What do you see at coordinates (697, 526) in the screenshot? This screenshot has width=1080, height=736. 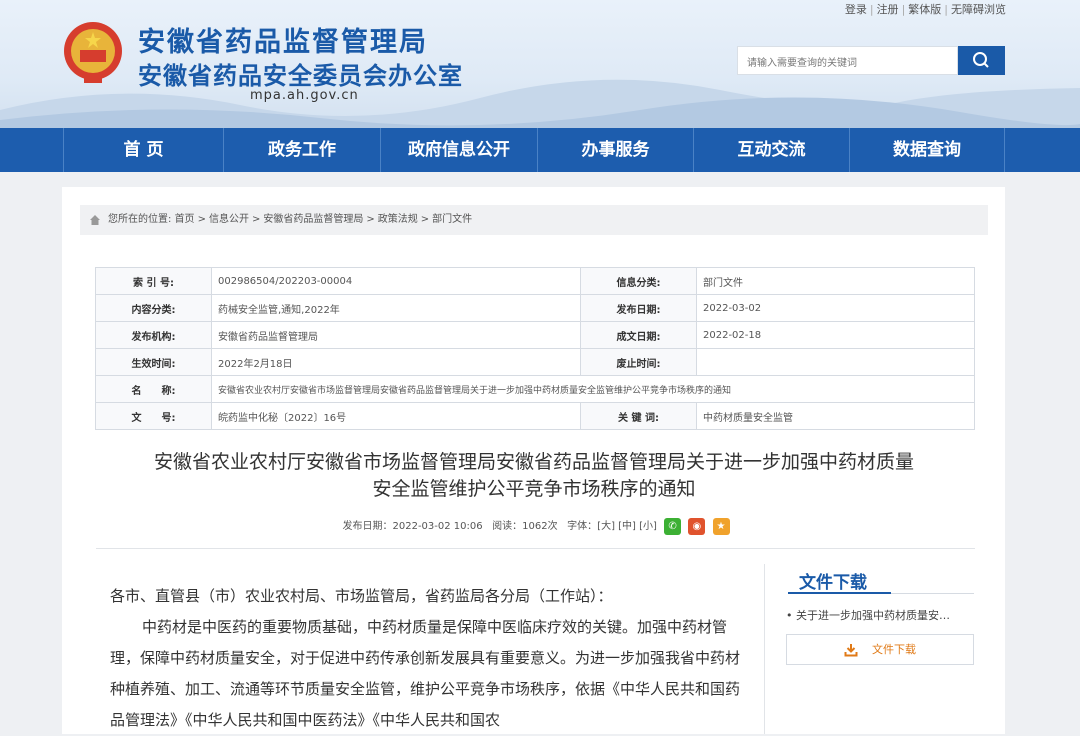 I see `weibo-icon: ◉` at bounding box center [697, 526].